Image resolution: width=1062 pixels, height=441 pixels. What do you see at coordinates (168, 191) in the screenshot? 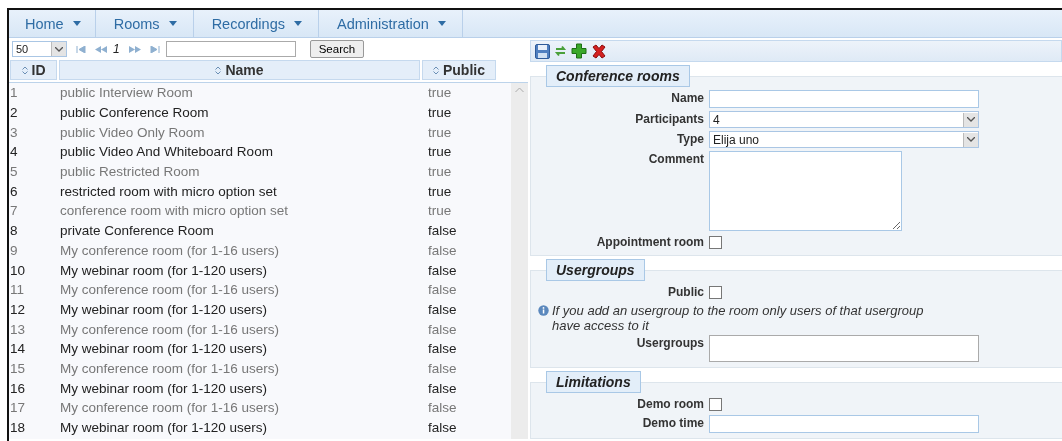
I see `table-cell-text: restricted room with micro option set` at bounding box center [168, 191].